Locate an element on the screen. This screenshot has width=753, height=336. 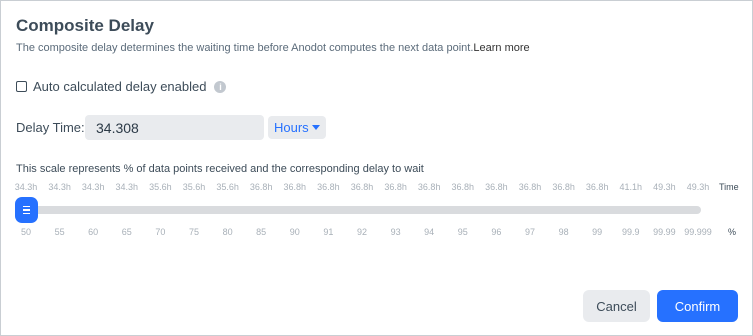
percent-tick-label: 75 is located at coordinates (194, 232).